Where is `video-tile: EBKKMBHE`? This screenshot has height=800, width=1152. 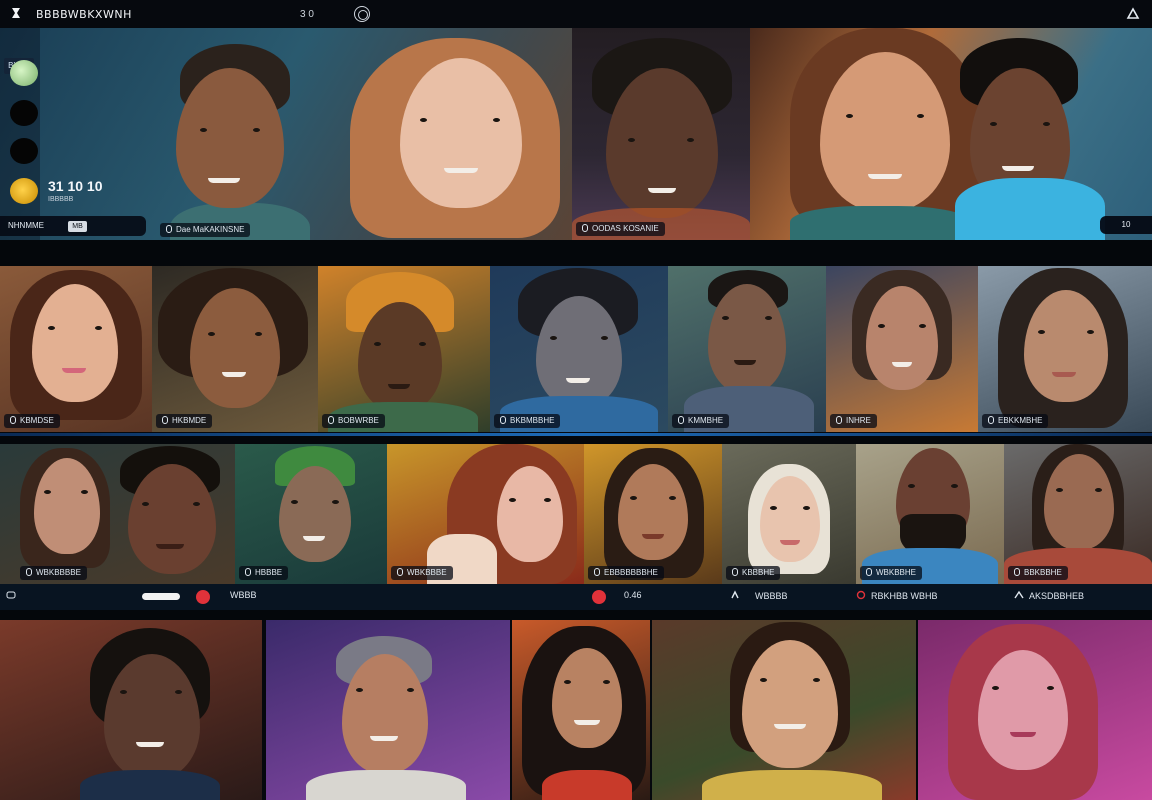
video-tile: EBKKMBHE is located at coordinates (1065, 349).